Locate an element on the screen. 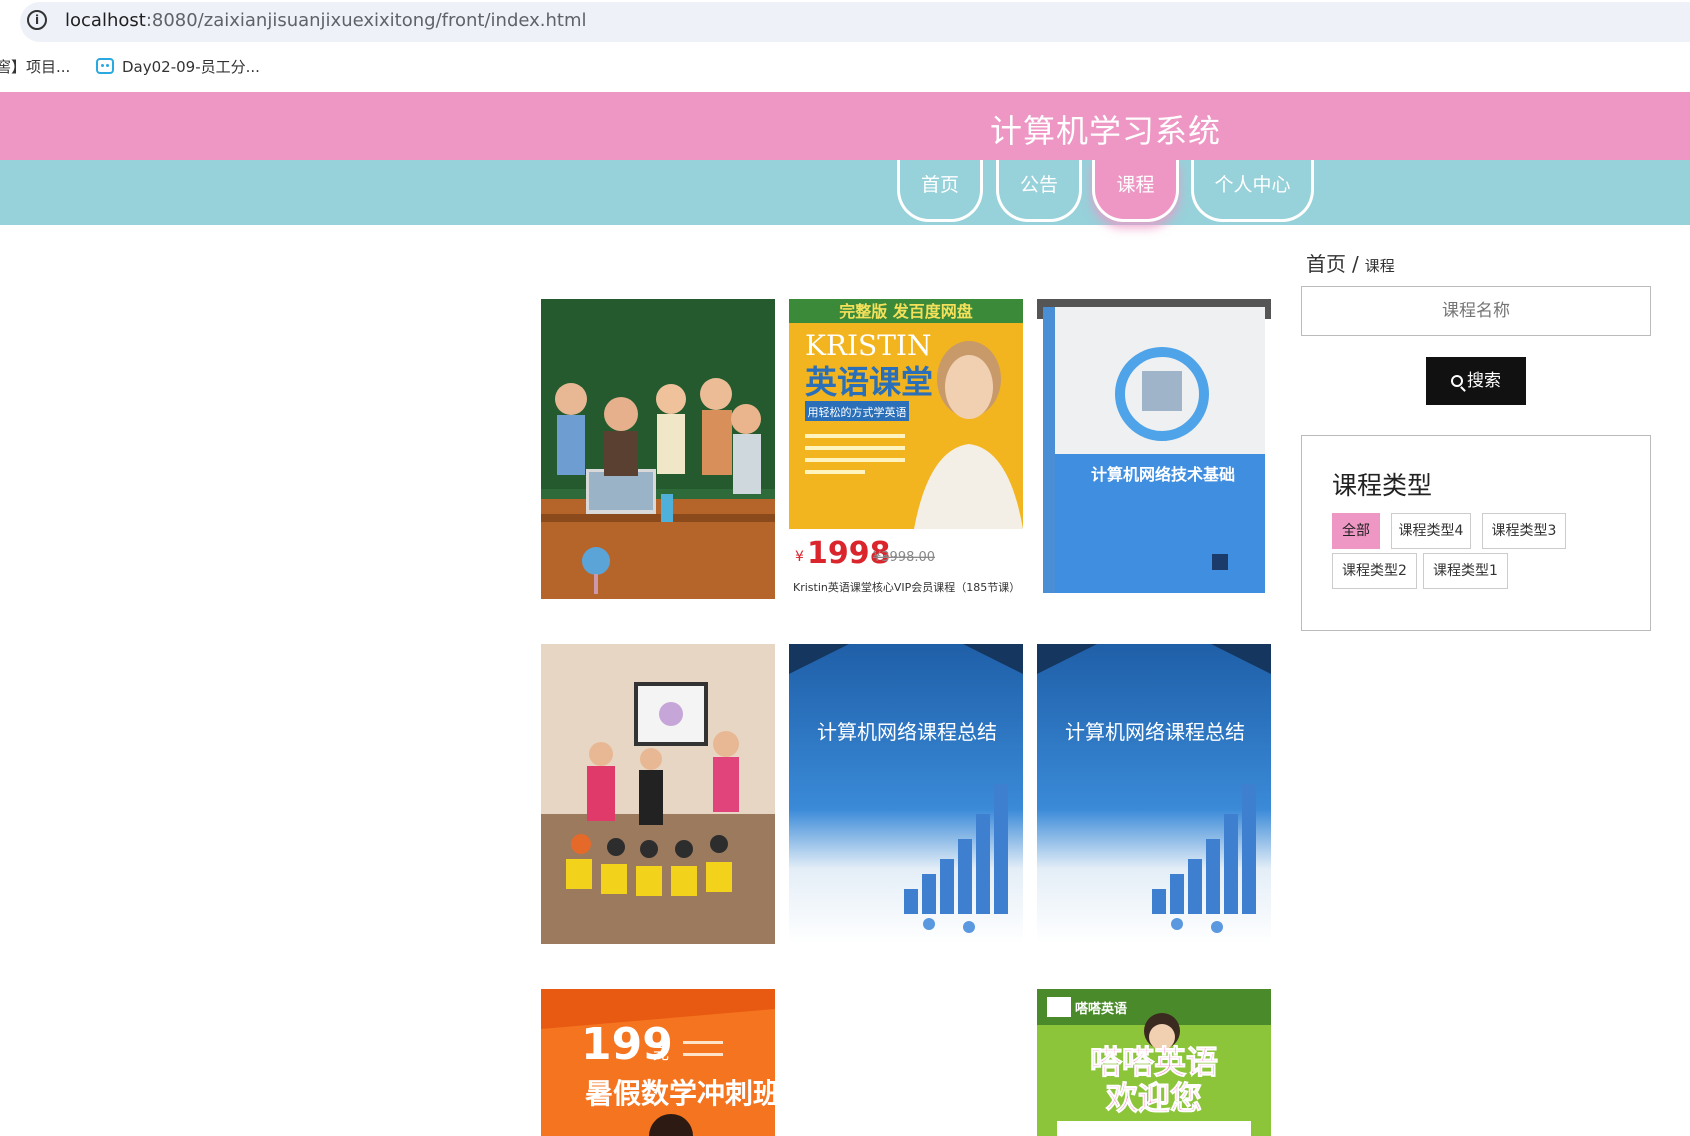 The height and width of the screenshot is (1136, 1690). kristin-sub-text: 用轻松的方式学英语 is located at coordinates (857, 412).